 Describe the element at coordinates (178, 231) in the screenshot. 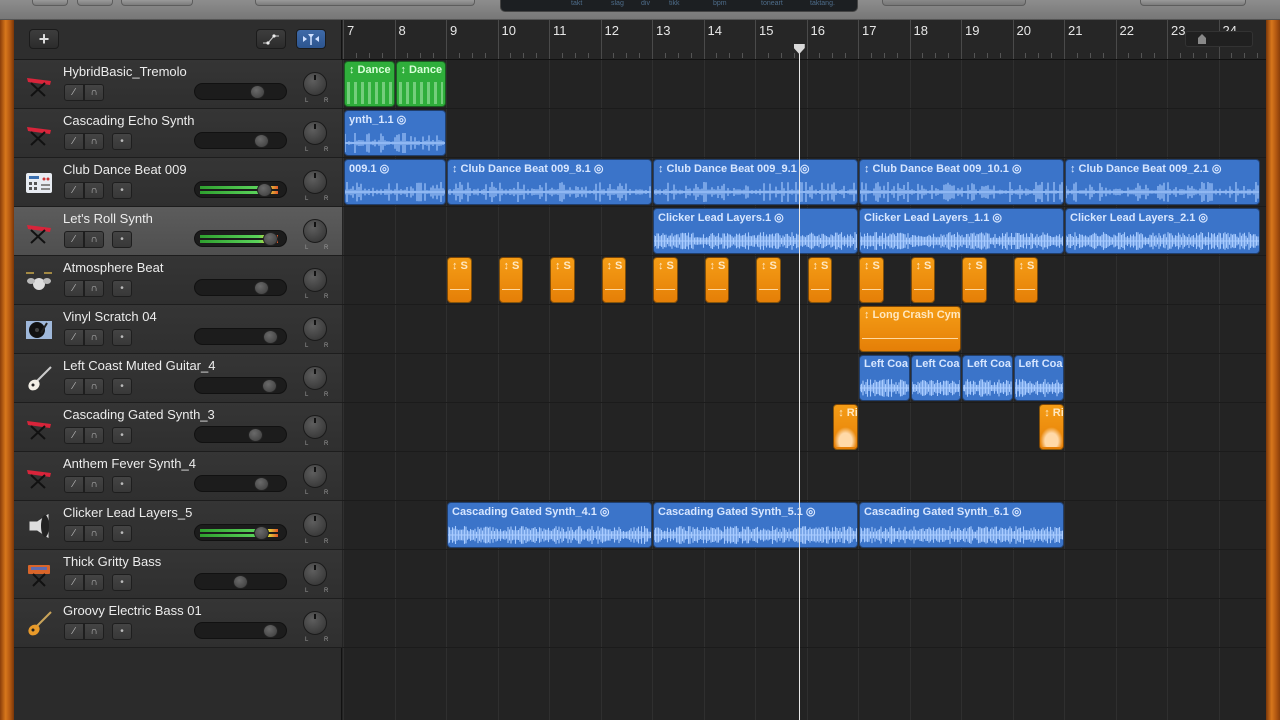

I see `track-header: Let's Roll Synth ∕ ∩ • L R` at that location.